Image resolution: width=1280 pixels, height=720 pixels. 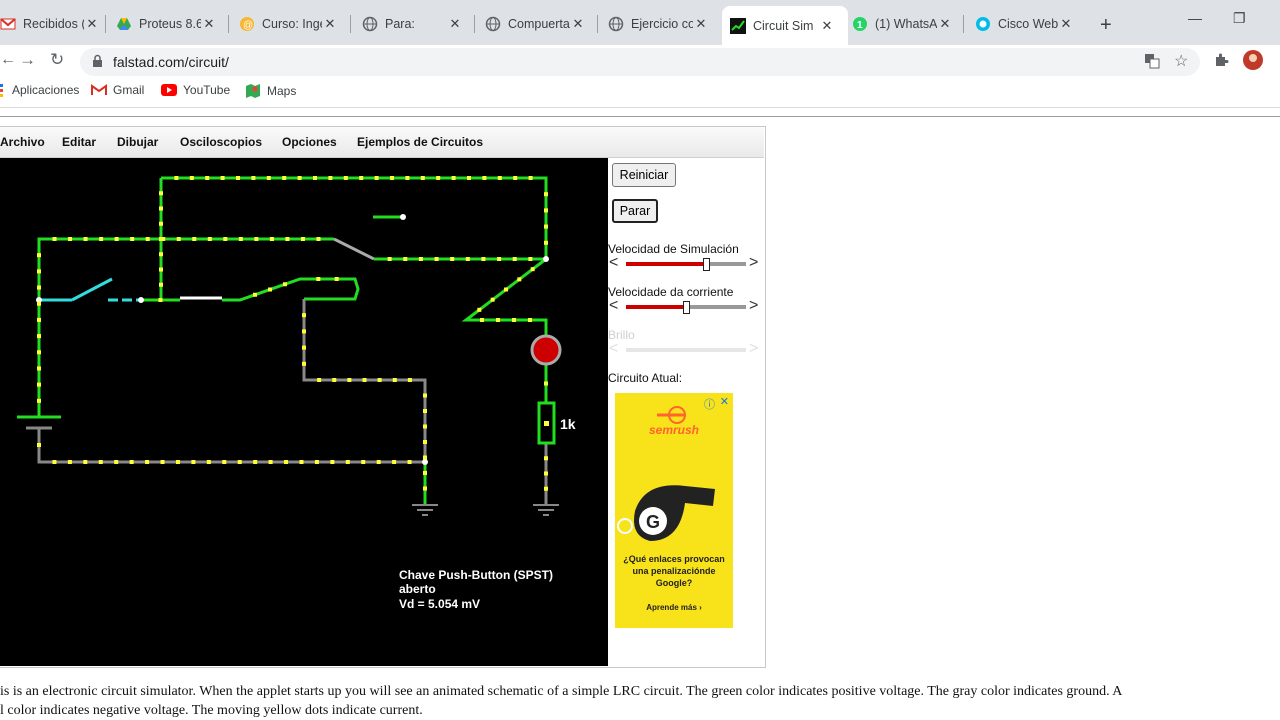 I want to click on back-arrow-icon: ←, so click(x=8, y=60).